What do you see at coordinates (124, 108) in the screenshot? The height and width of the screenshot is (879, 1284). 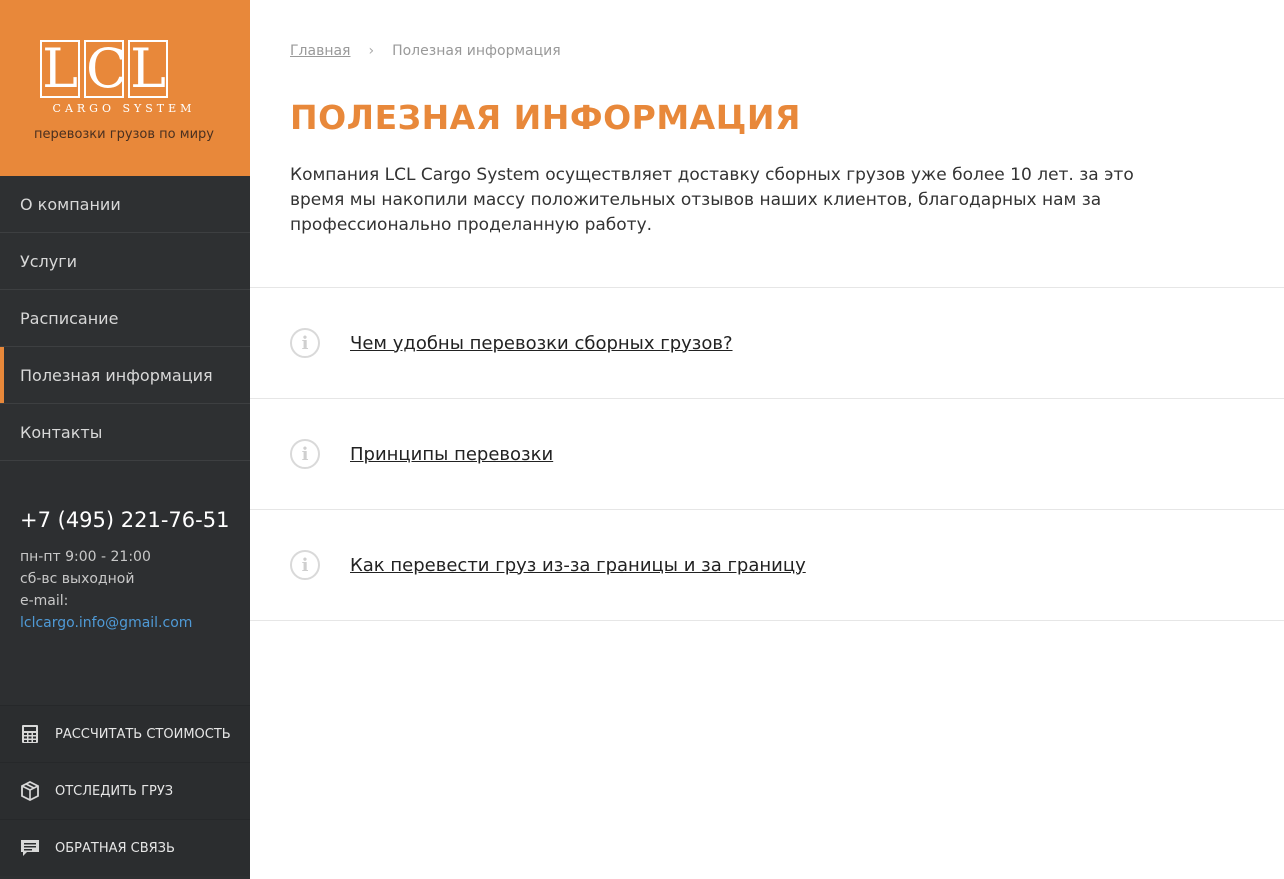 I see `logo-subtitle: CARGO SYSTEM` at bounding box center [124, 108].